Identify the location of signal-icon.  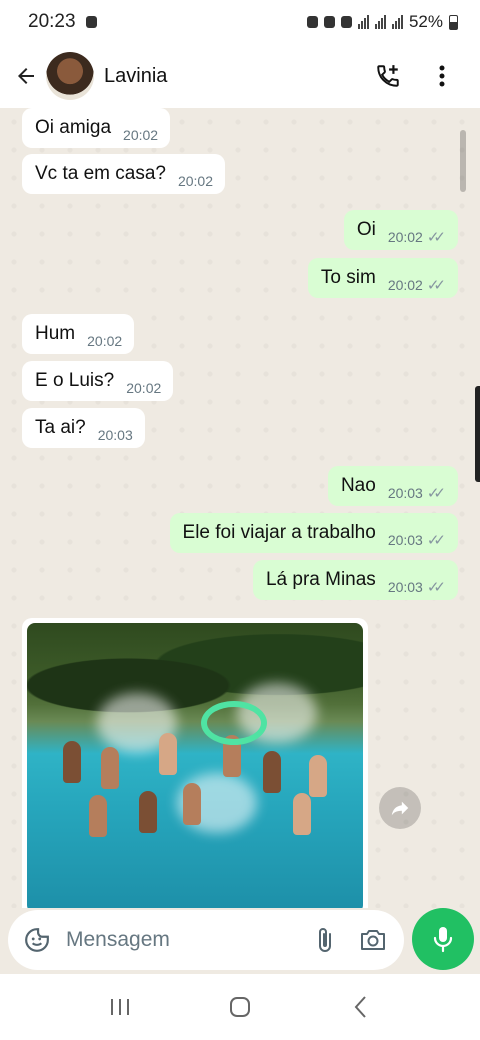
(380, 22).